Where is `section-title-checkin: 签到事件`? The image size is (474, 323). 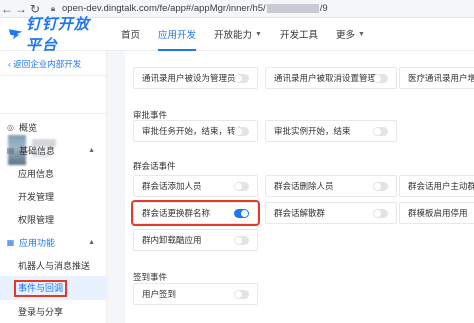
section-title-checkin: 签到事件 is located at coordinates (150, 277).